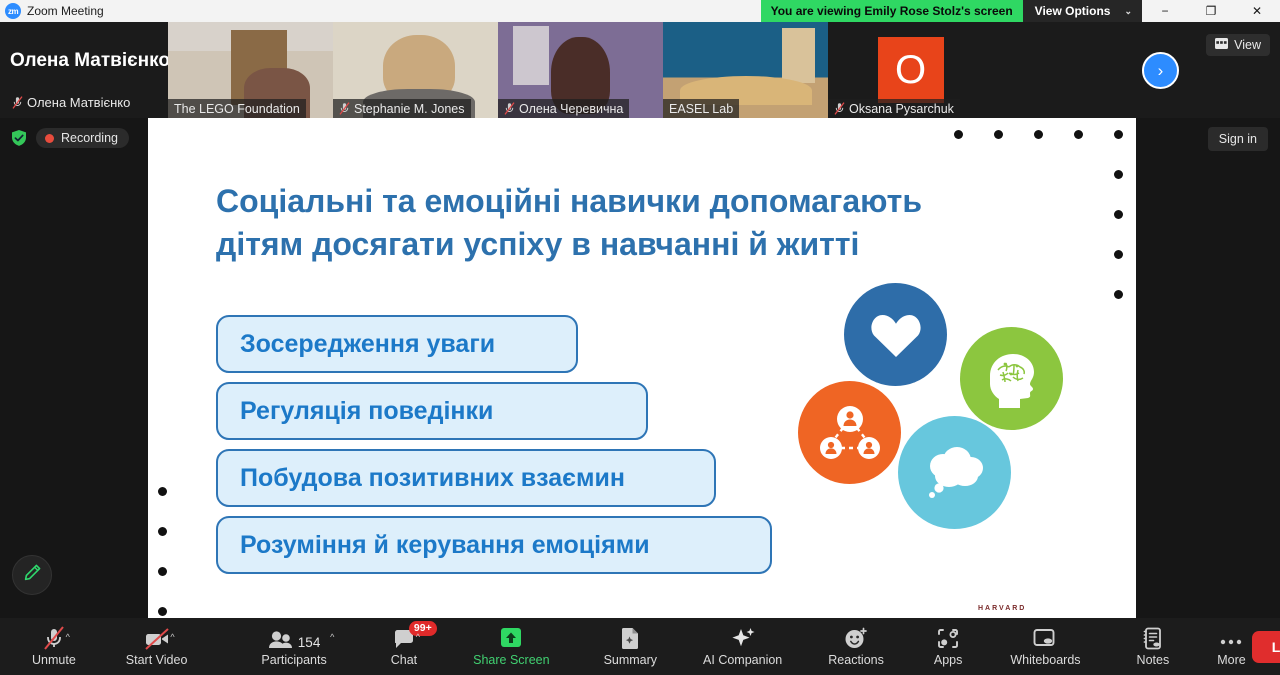  I want to click on reactions-label: Reactions, so click(856, 660).